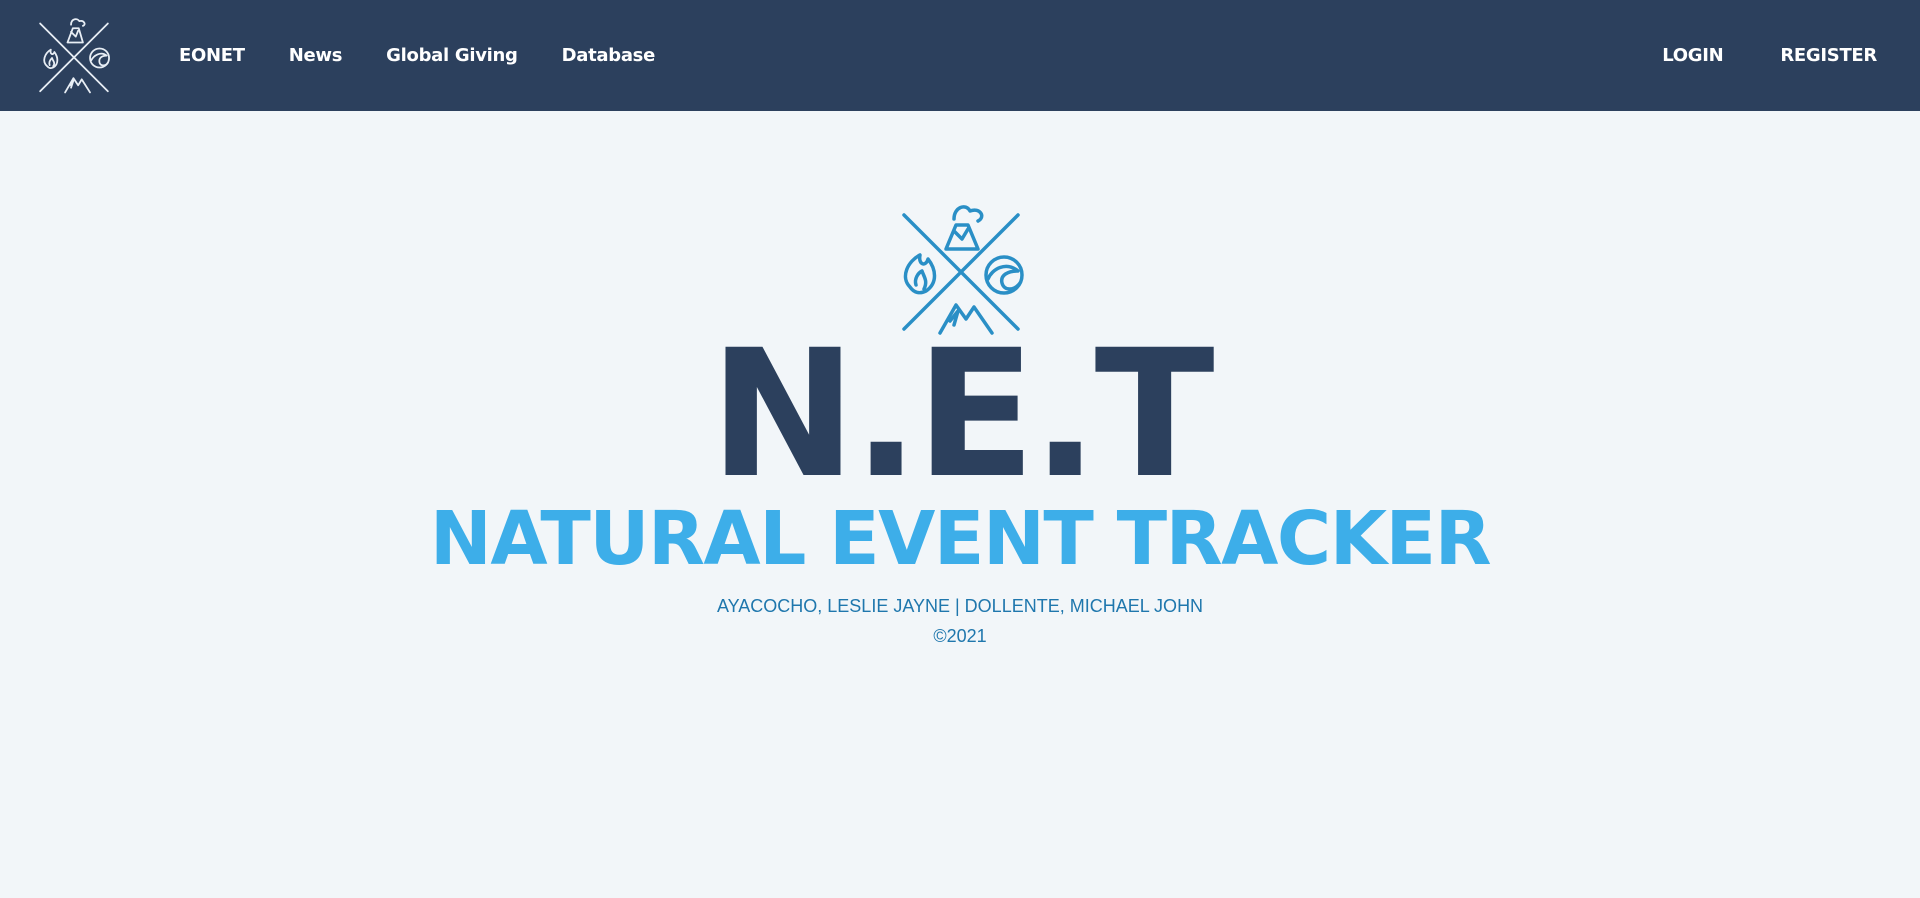  What do you see at coordinates (1828, 55) in the screenshot?
I see `register-link: REGISTER` at bounding box center [1828, 55].